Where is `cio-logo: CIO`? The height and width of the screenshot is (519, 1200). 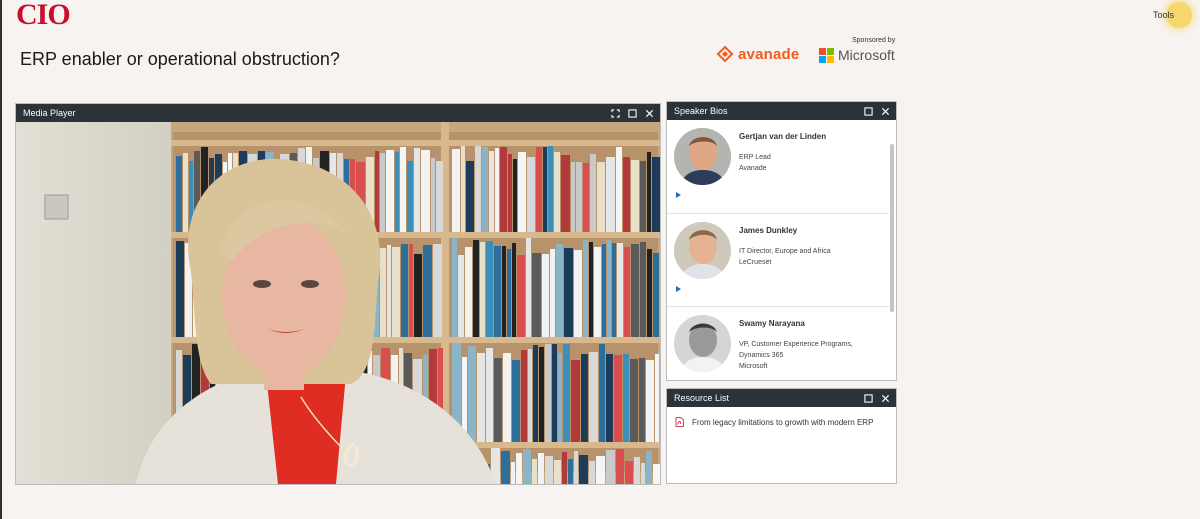 cio-logo: CIO is located at coordinates (43, 15).